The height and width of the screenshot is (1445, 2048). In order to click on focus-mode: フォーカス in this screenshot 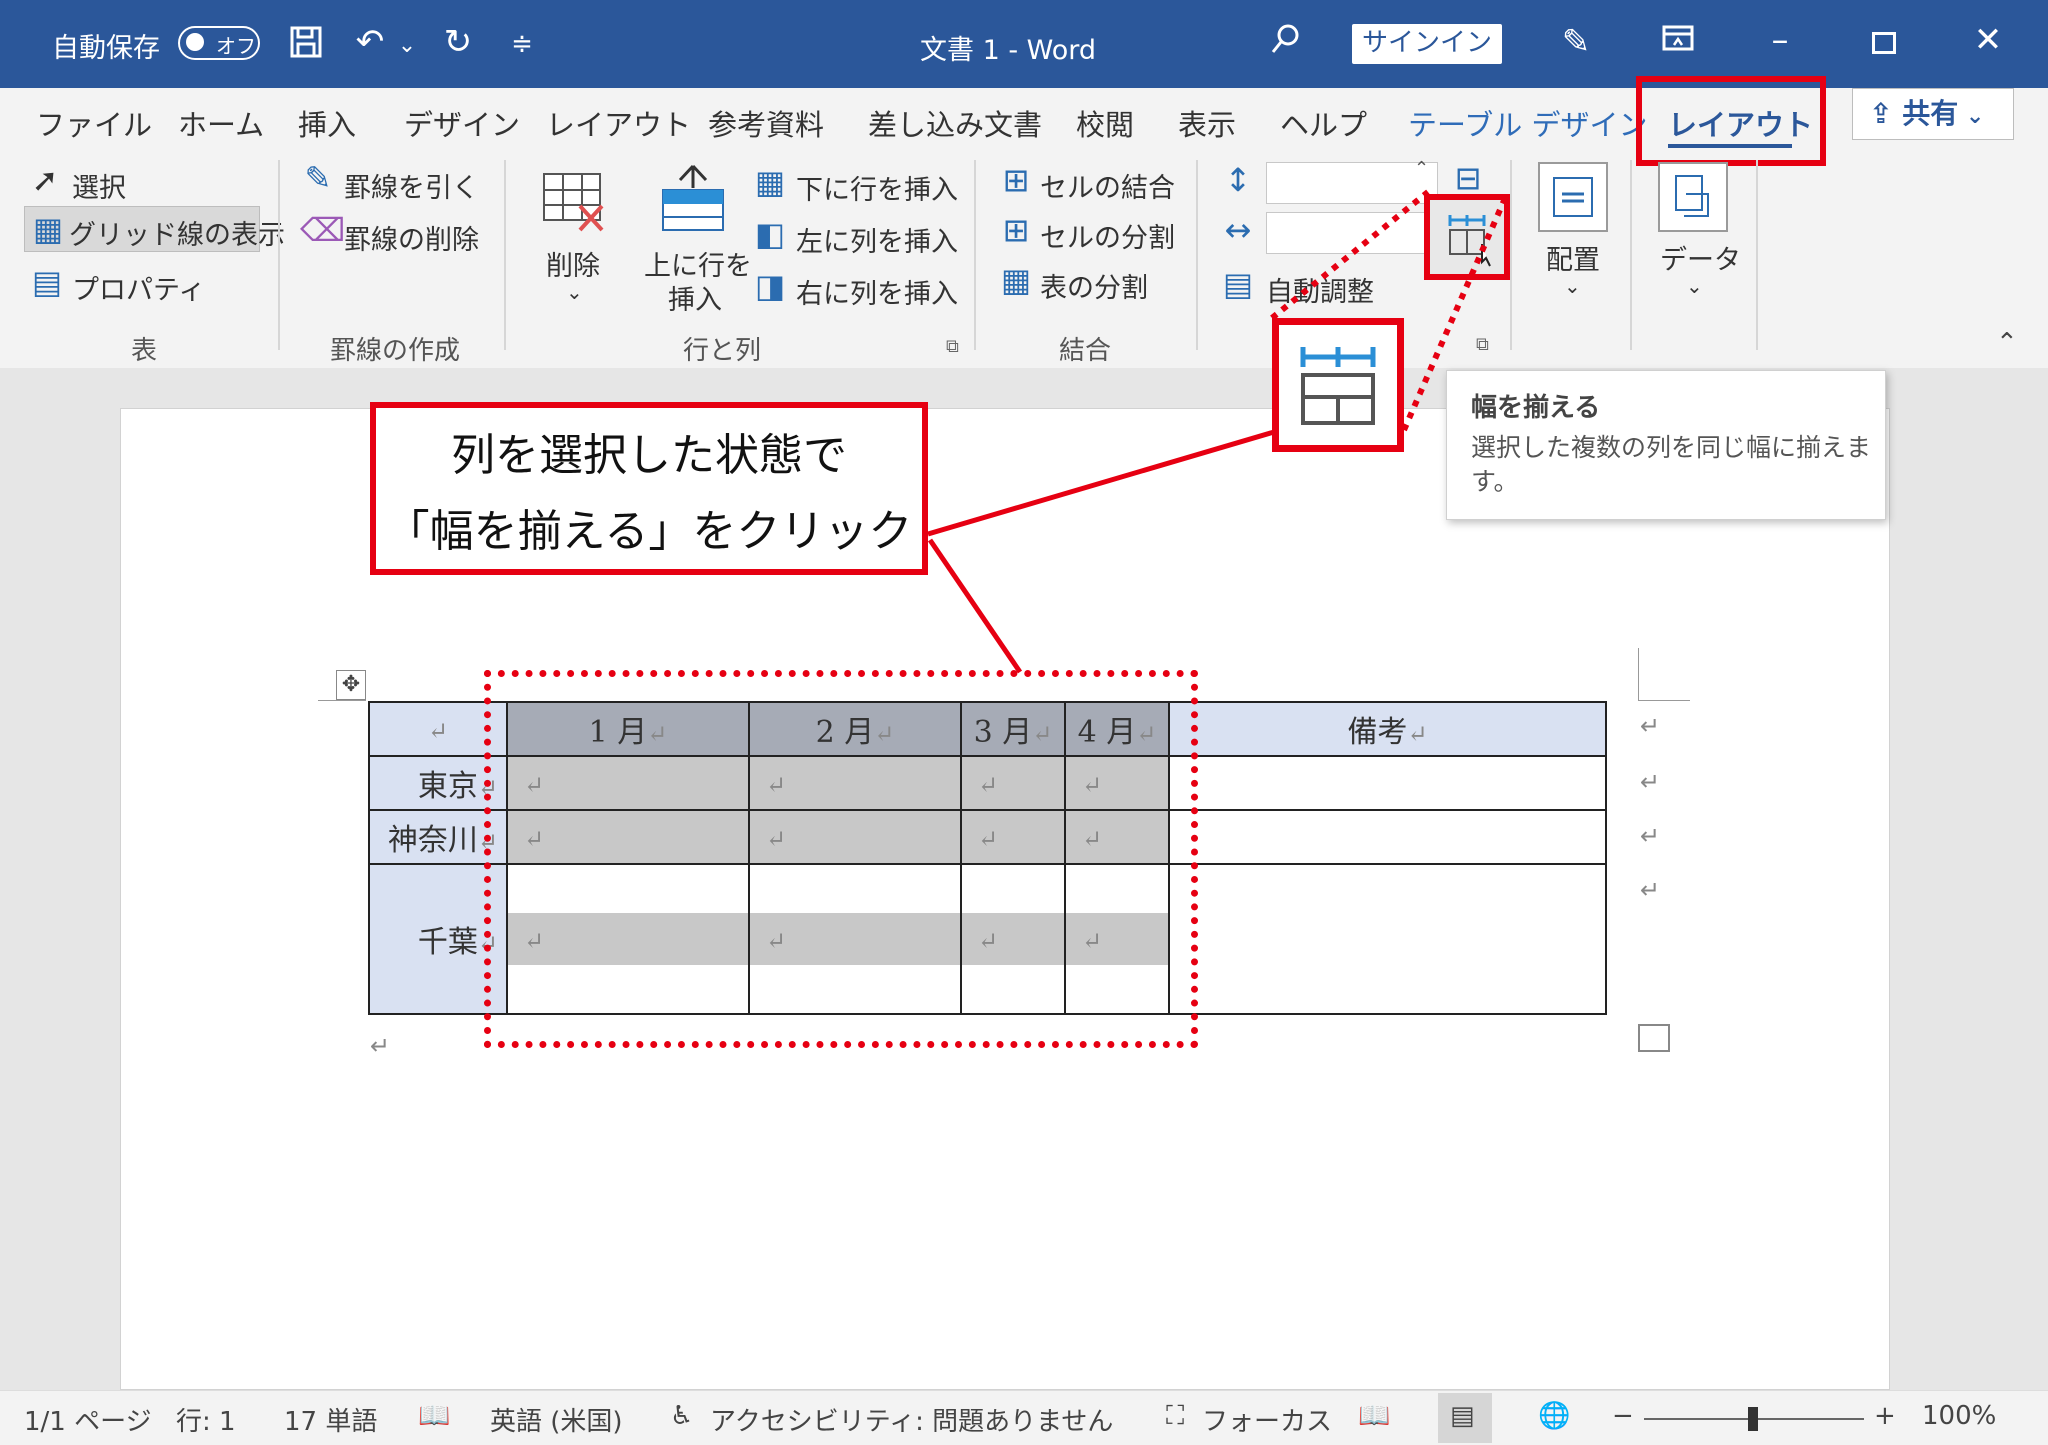, I will do `click(1267, 1419)`.